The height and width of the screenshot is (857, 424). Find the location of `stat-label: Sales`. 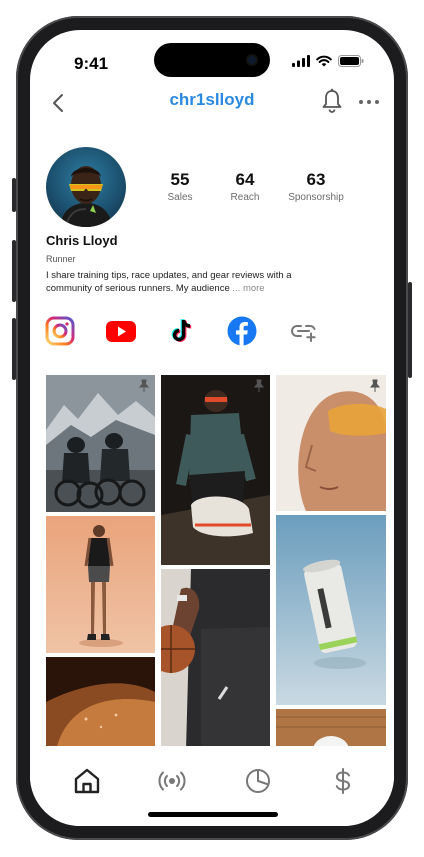

stat-label: Sales is located at coordinates (180, 197).